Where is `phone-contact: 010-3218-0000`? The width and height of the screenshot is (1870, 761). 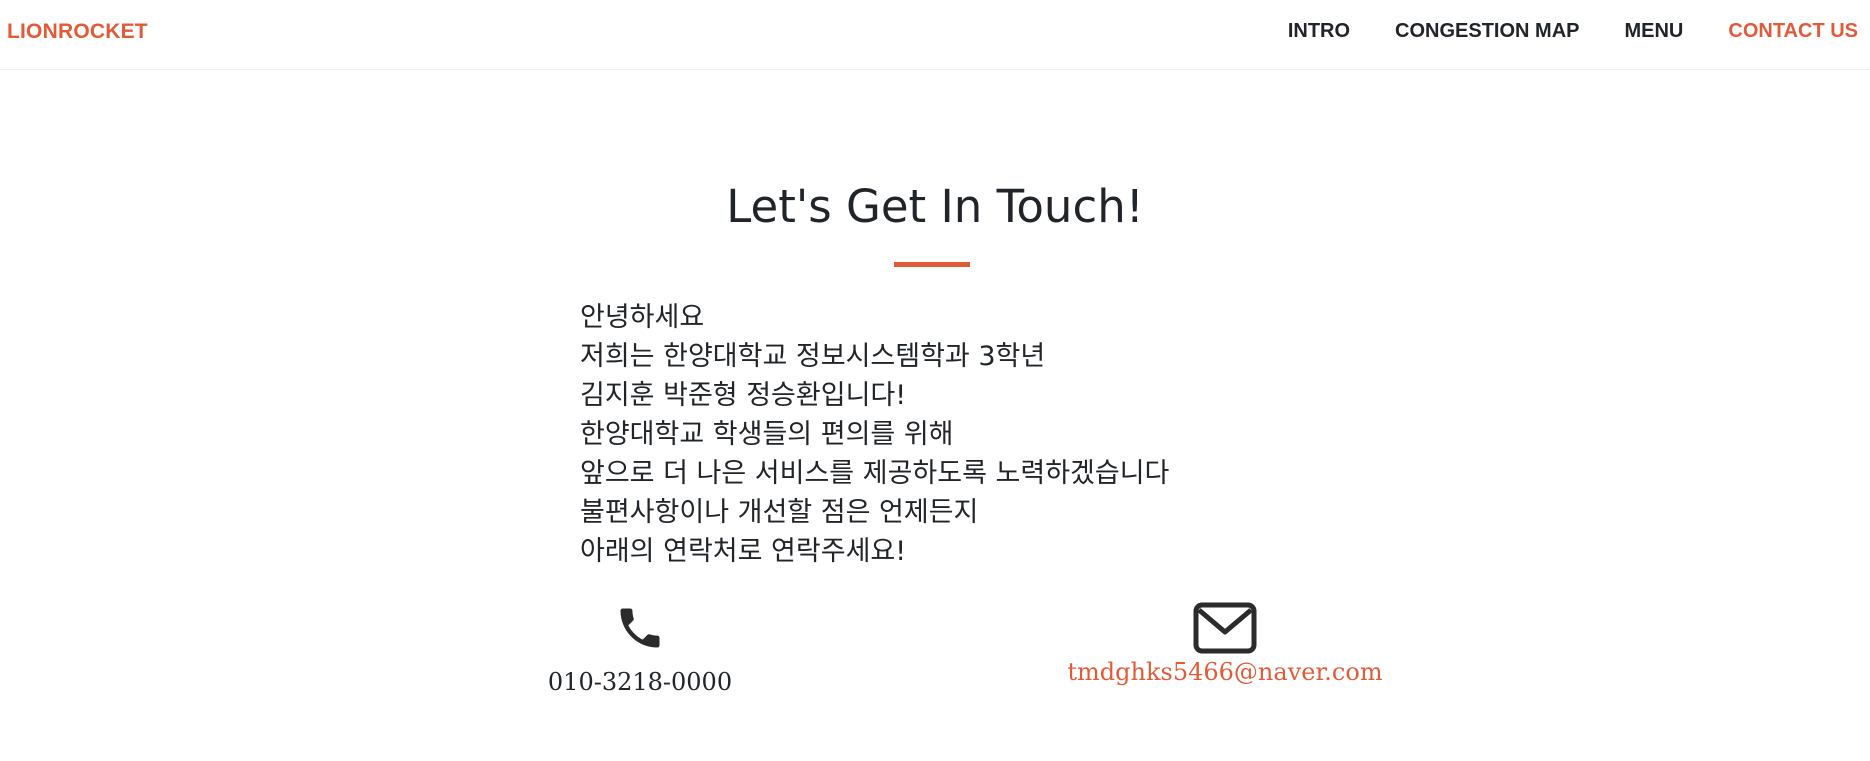
phone-contact: 010-3218-0000 is located at coordinates (640, 649).